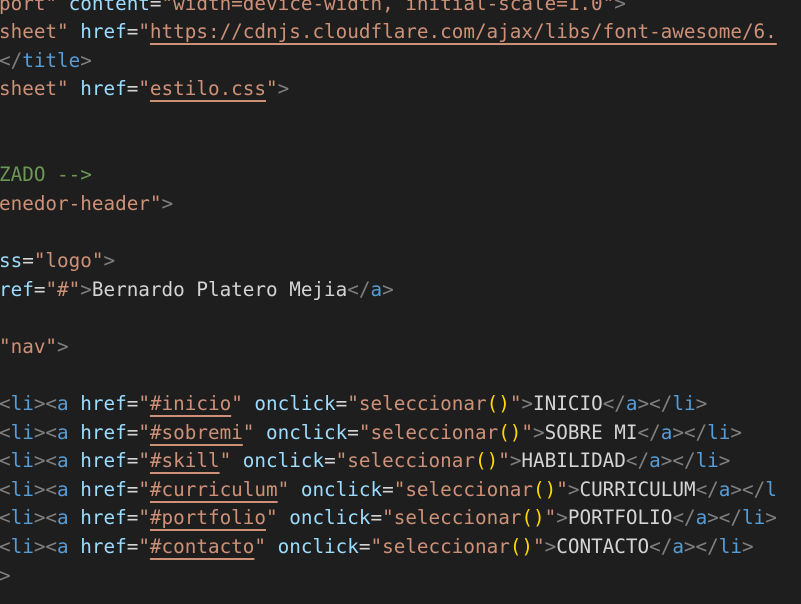 The width and height of the screenshot is (801, 604). I want to click on code-line: ZADO -->, so click(46, 175).